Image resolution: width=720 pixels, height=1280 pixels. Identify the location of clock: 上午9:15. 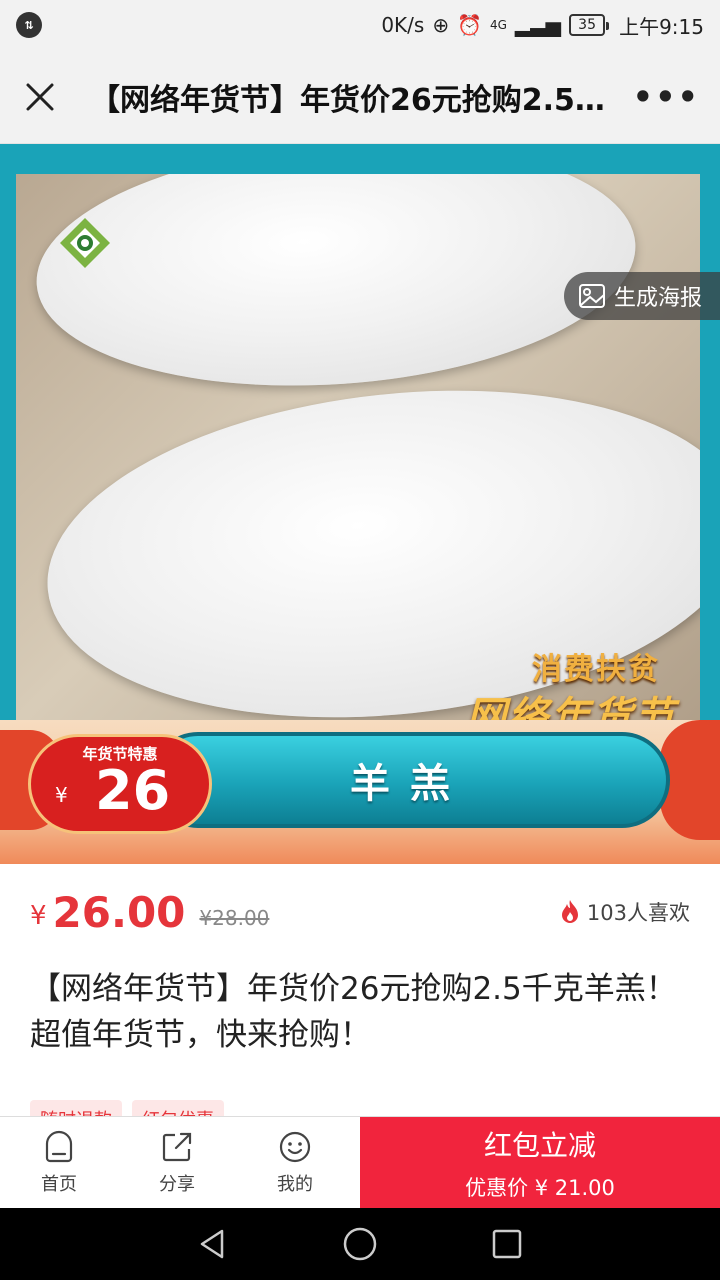
(661, 26).